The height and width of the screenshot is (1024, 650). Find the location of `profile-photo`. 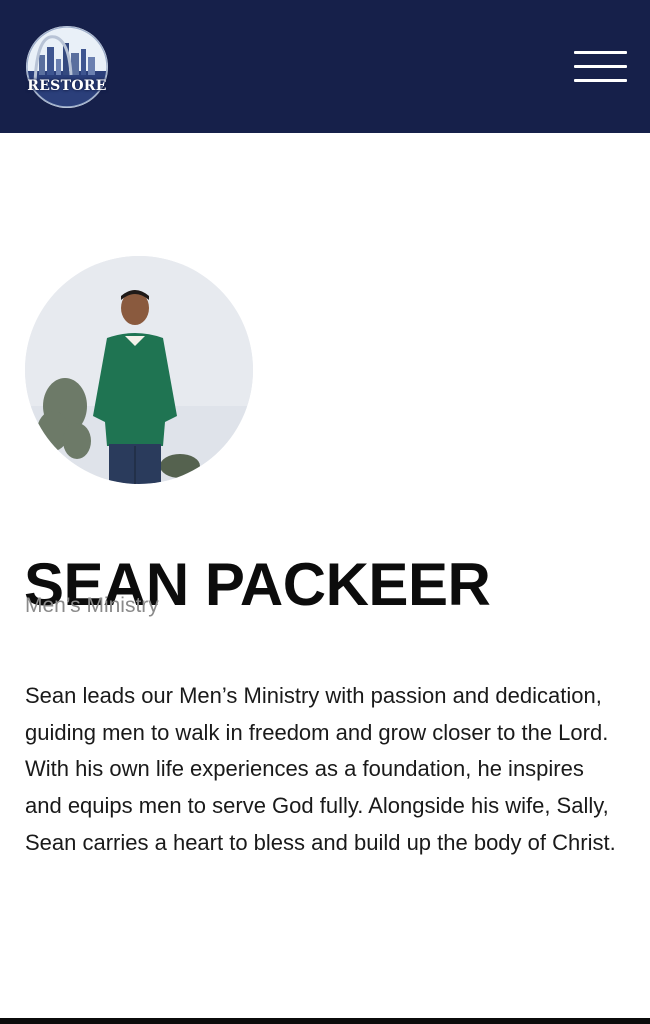

profile-photo is located at coordinates (139, 370).